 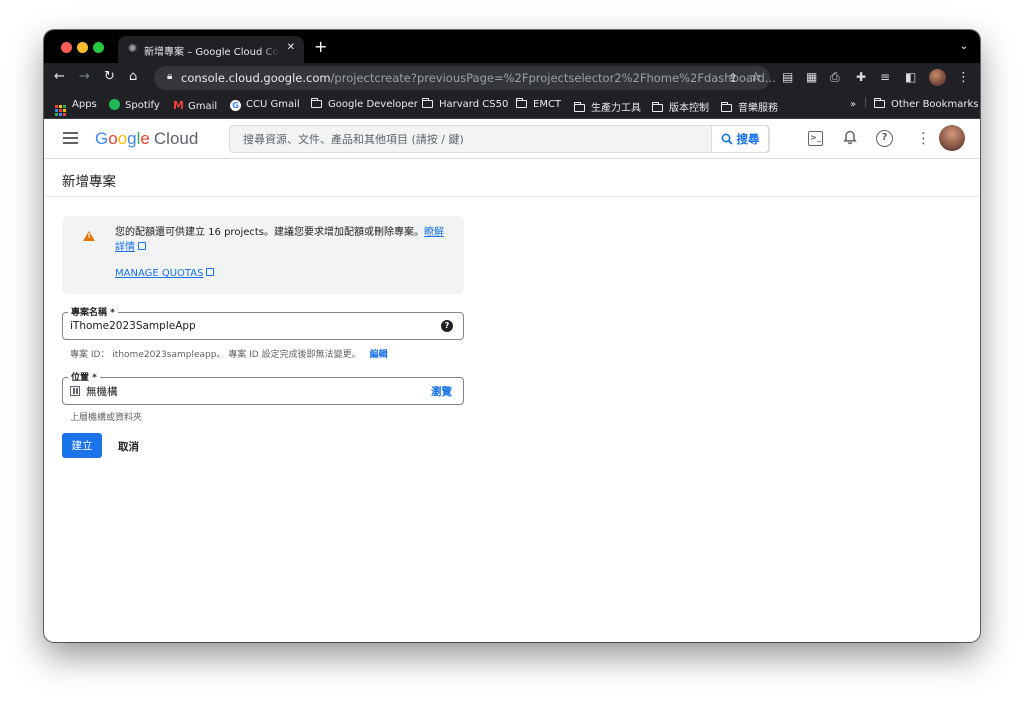 I want to click on console-header: GoogleCloud 搜尋 >_ ? ⋮, so click(x=512, y=139).